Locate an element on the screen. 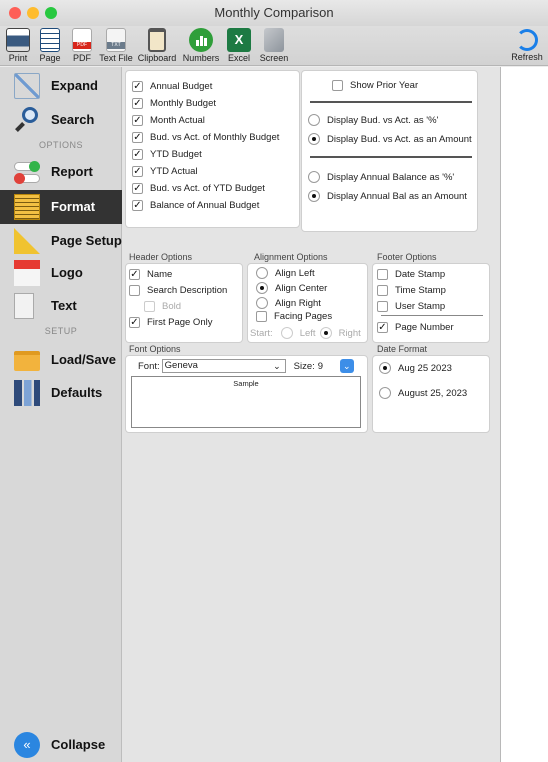 Image resolution: width=548 pixels, height=762 pixels. text-document-icon is located at coordinates (24, 306).